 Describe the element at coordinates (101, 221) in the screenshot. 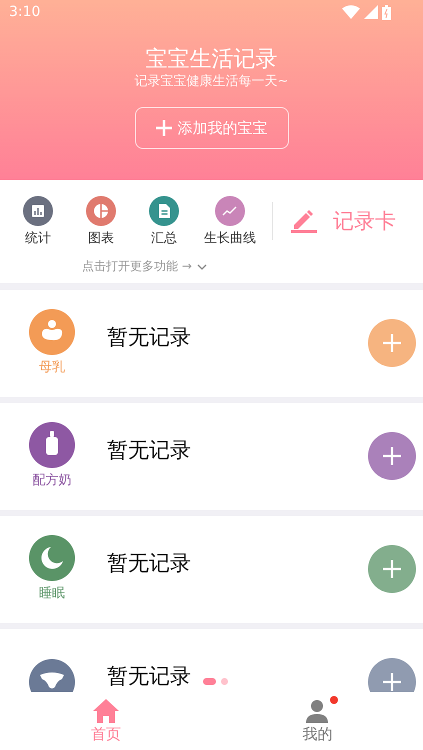

I see `function-button: 图表` at that location.